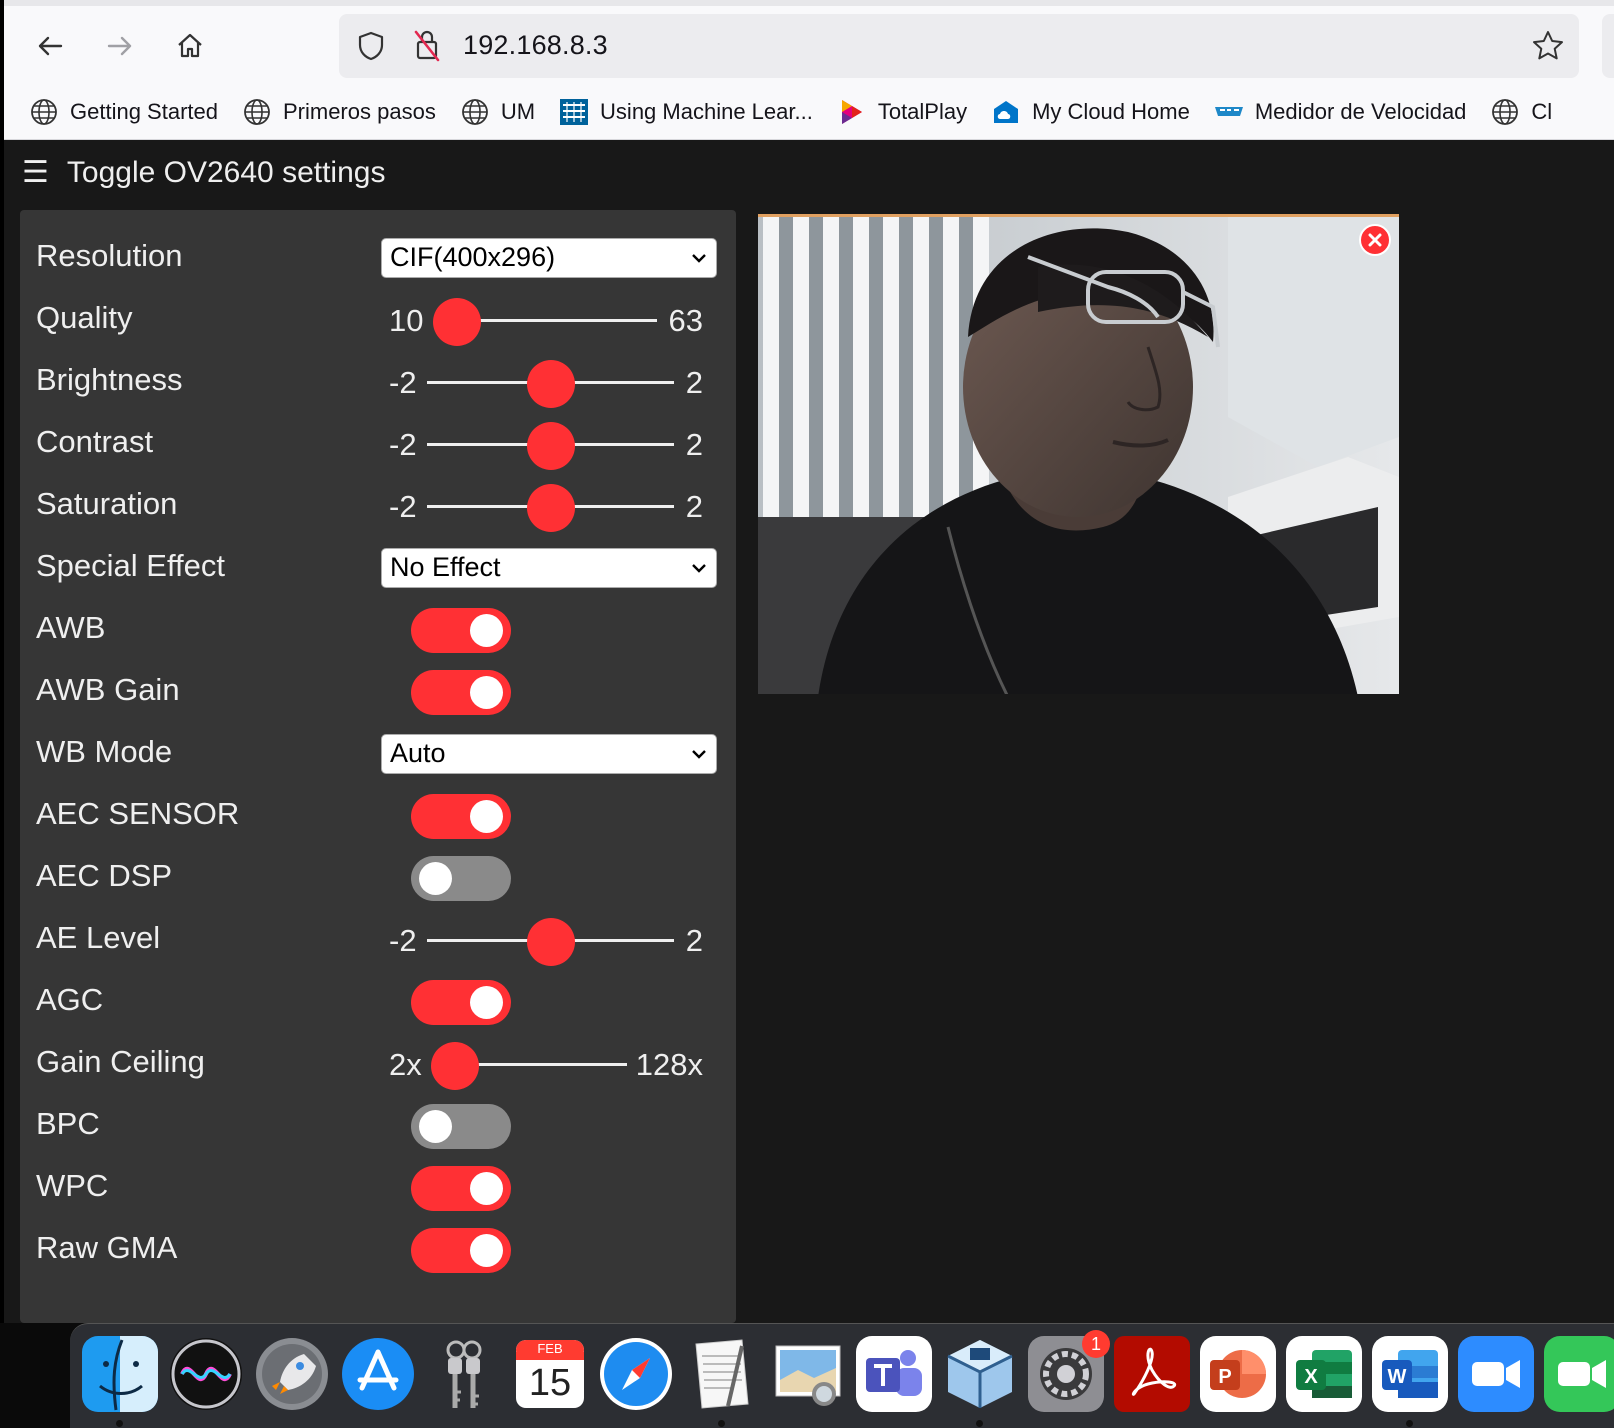 The image size is (1614, 1428). What do you see at coordinates (461, 630) in the screenshot?
I see `awb-switch` at bounding box center [461, 630].